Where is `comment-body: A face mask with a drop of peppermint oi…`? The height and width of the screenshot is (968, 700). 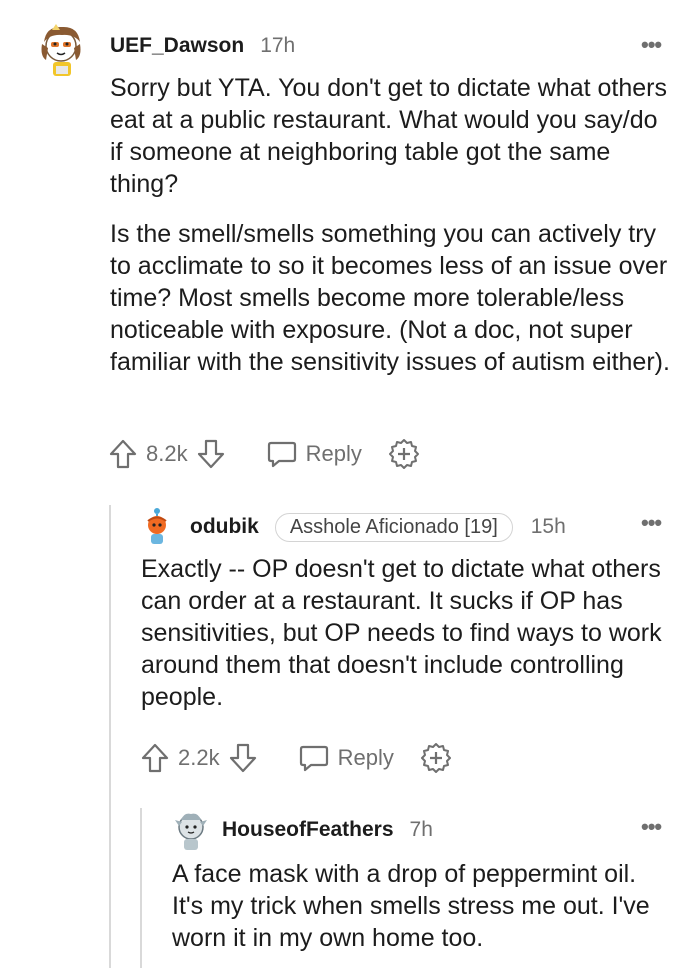
comment-body: A face mask with a drop of peppermint oi… is located at coordinates (422, 906).